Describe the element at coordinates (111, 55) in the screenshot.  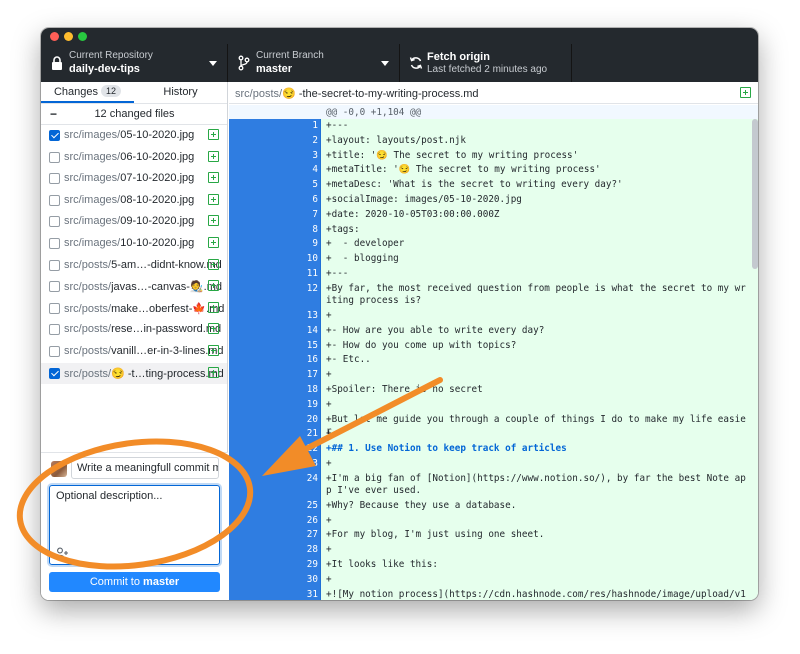
I see `repository-label: Current Repository` at that location.